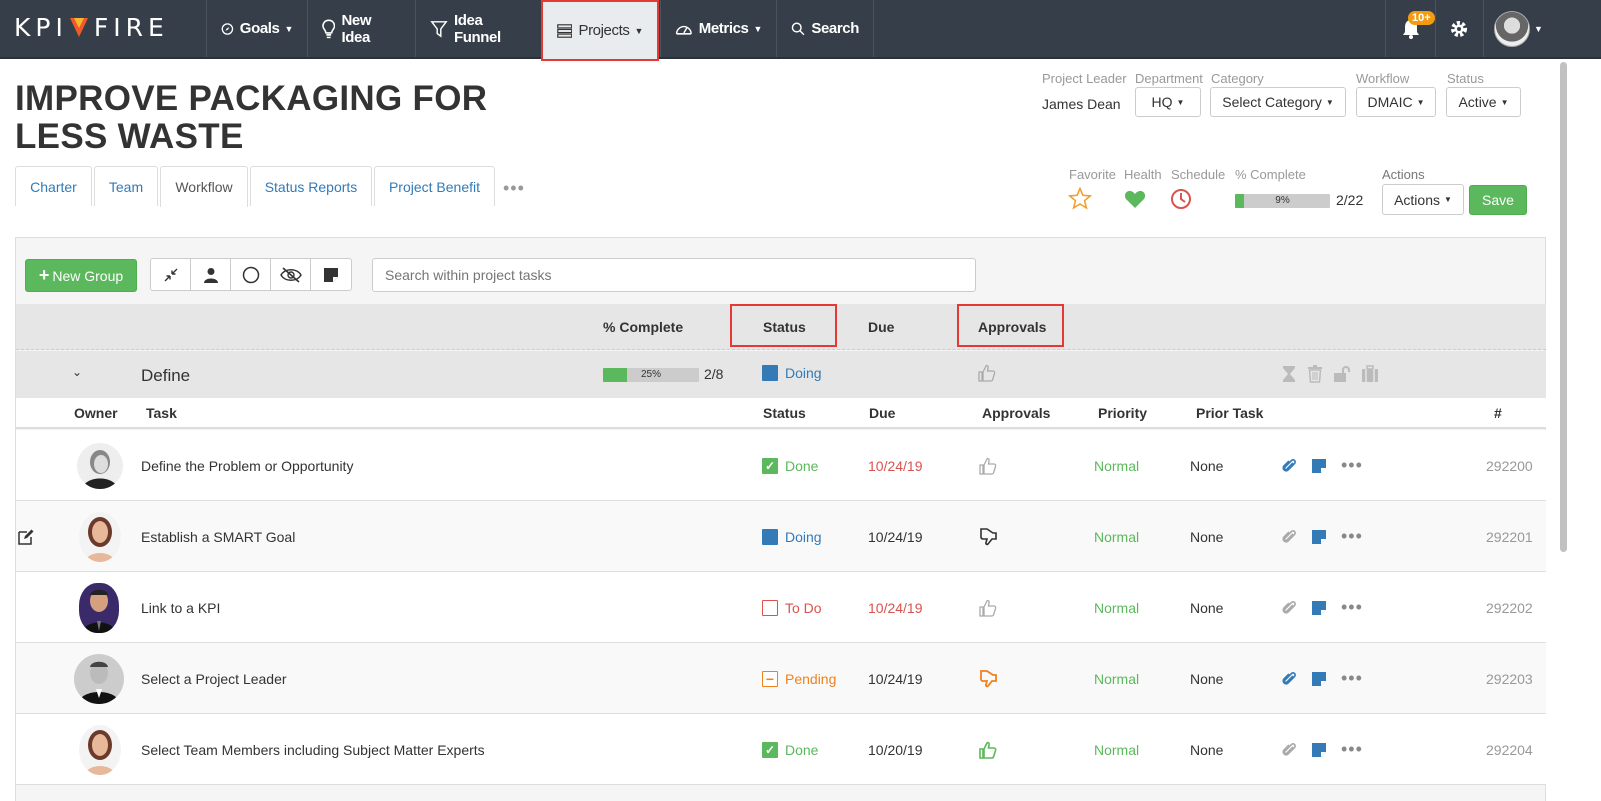 The image size is (1601, 801). What do you see at coordinates (825, 28) in the screenshot?
I see `nav-search: Search` at bounding box center [825, 28].